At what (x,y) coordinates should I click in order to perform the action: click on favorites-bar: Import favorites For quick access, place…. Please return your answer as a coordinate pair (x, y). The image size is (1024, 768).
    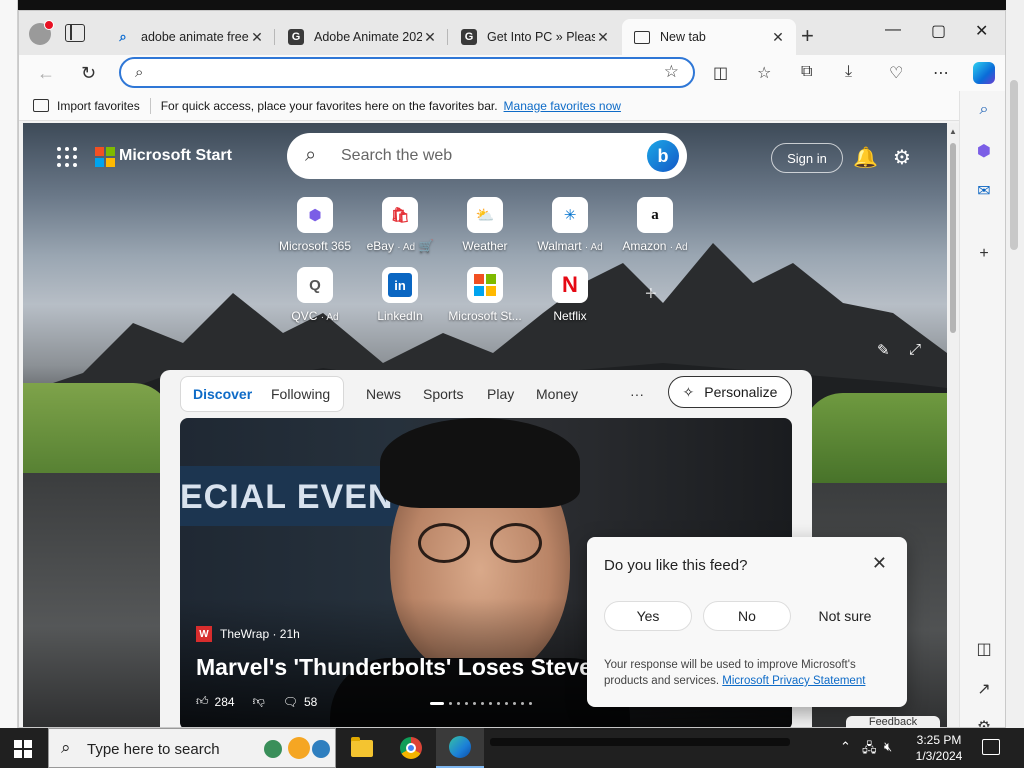
    Looking at the image, I should click on (489, 106).